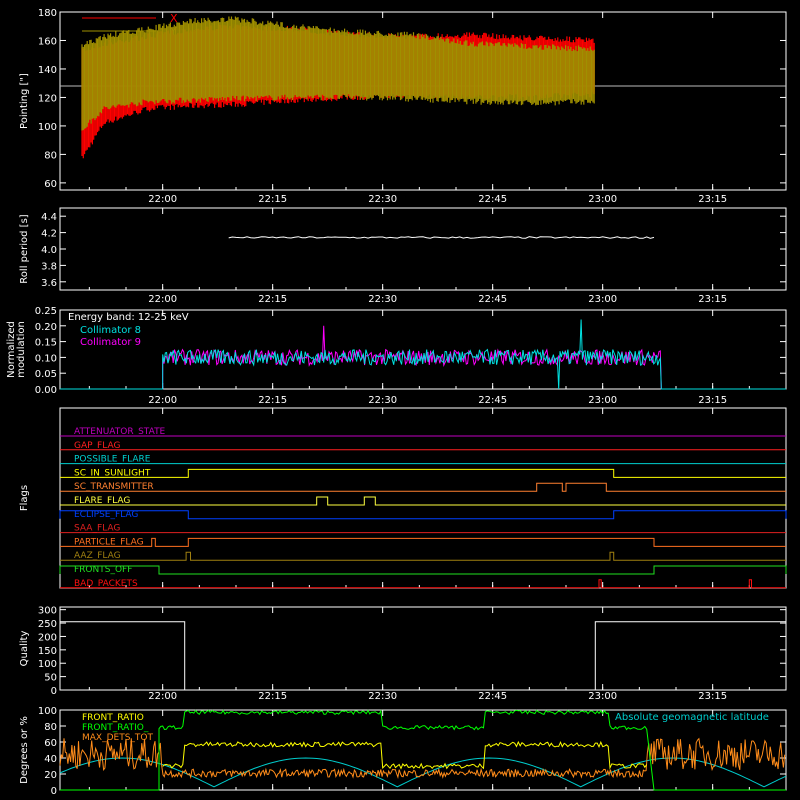  I want to click on ratios-y-tick-label: 0, so click(54, 791).